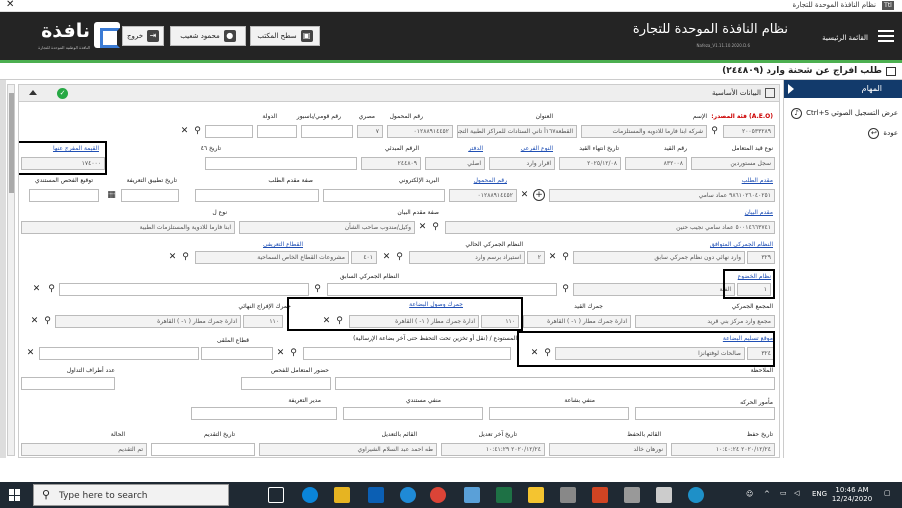 The width and height of the screenshot is (902, 508). I want to click on declarant-field: ٥٠٠١٤٦٦٣٧٤١ عماد سامي نجيب حنين, so click(610, 227).